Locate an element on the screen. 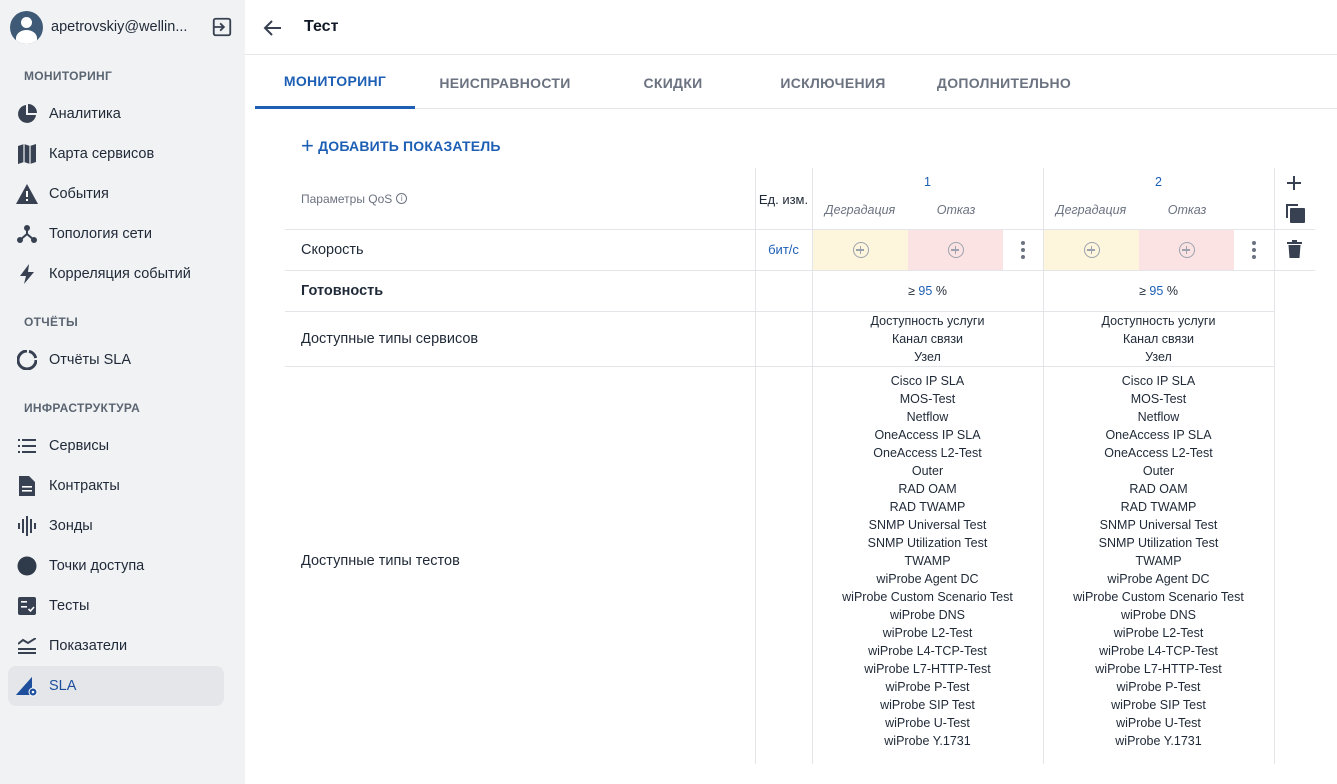 This screenshot has height=784, width=1337. unit-header: Ед. изм. is located at coordinates (783, 199).